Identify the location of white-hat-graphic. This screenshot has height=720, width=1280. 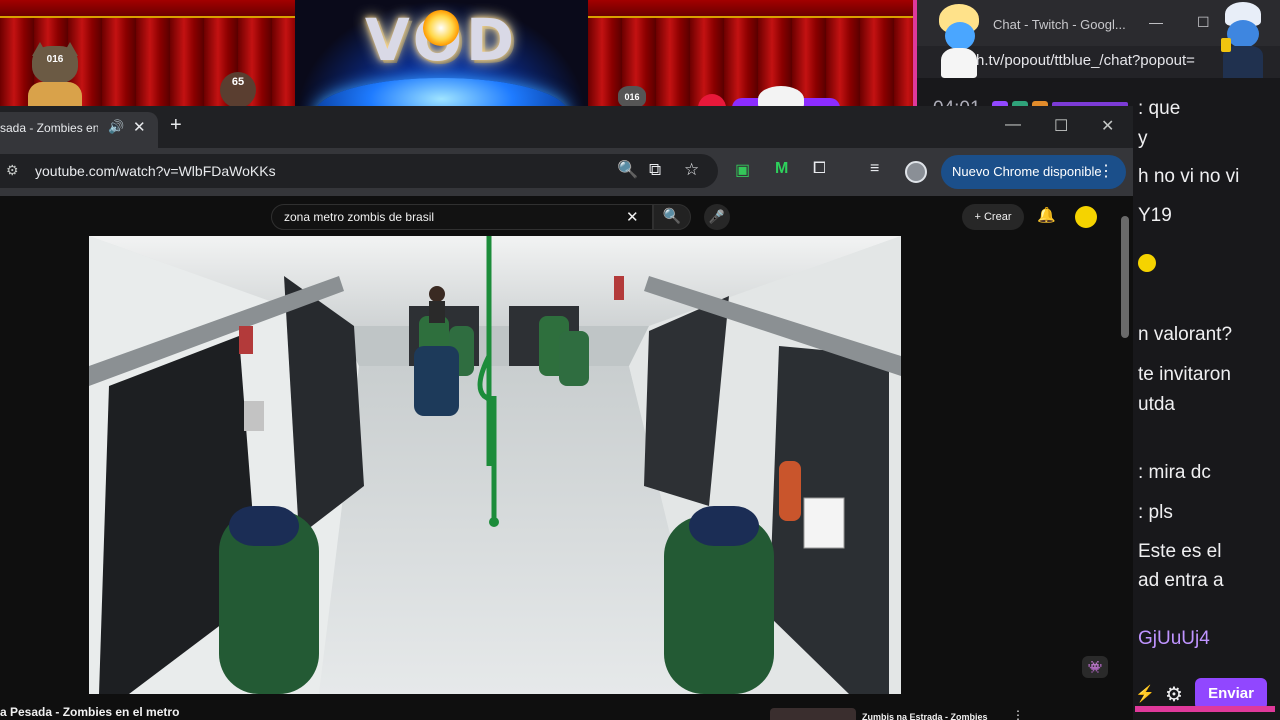
(781, 97).